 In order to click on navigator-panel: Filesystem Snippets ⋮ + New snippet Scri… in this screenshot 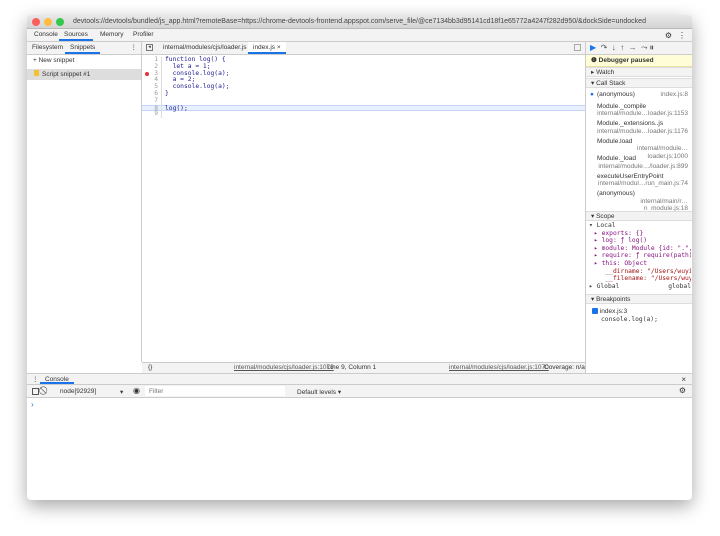, I will do `click(84, 202)`.